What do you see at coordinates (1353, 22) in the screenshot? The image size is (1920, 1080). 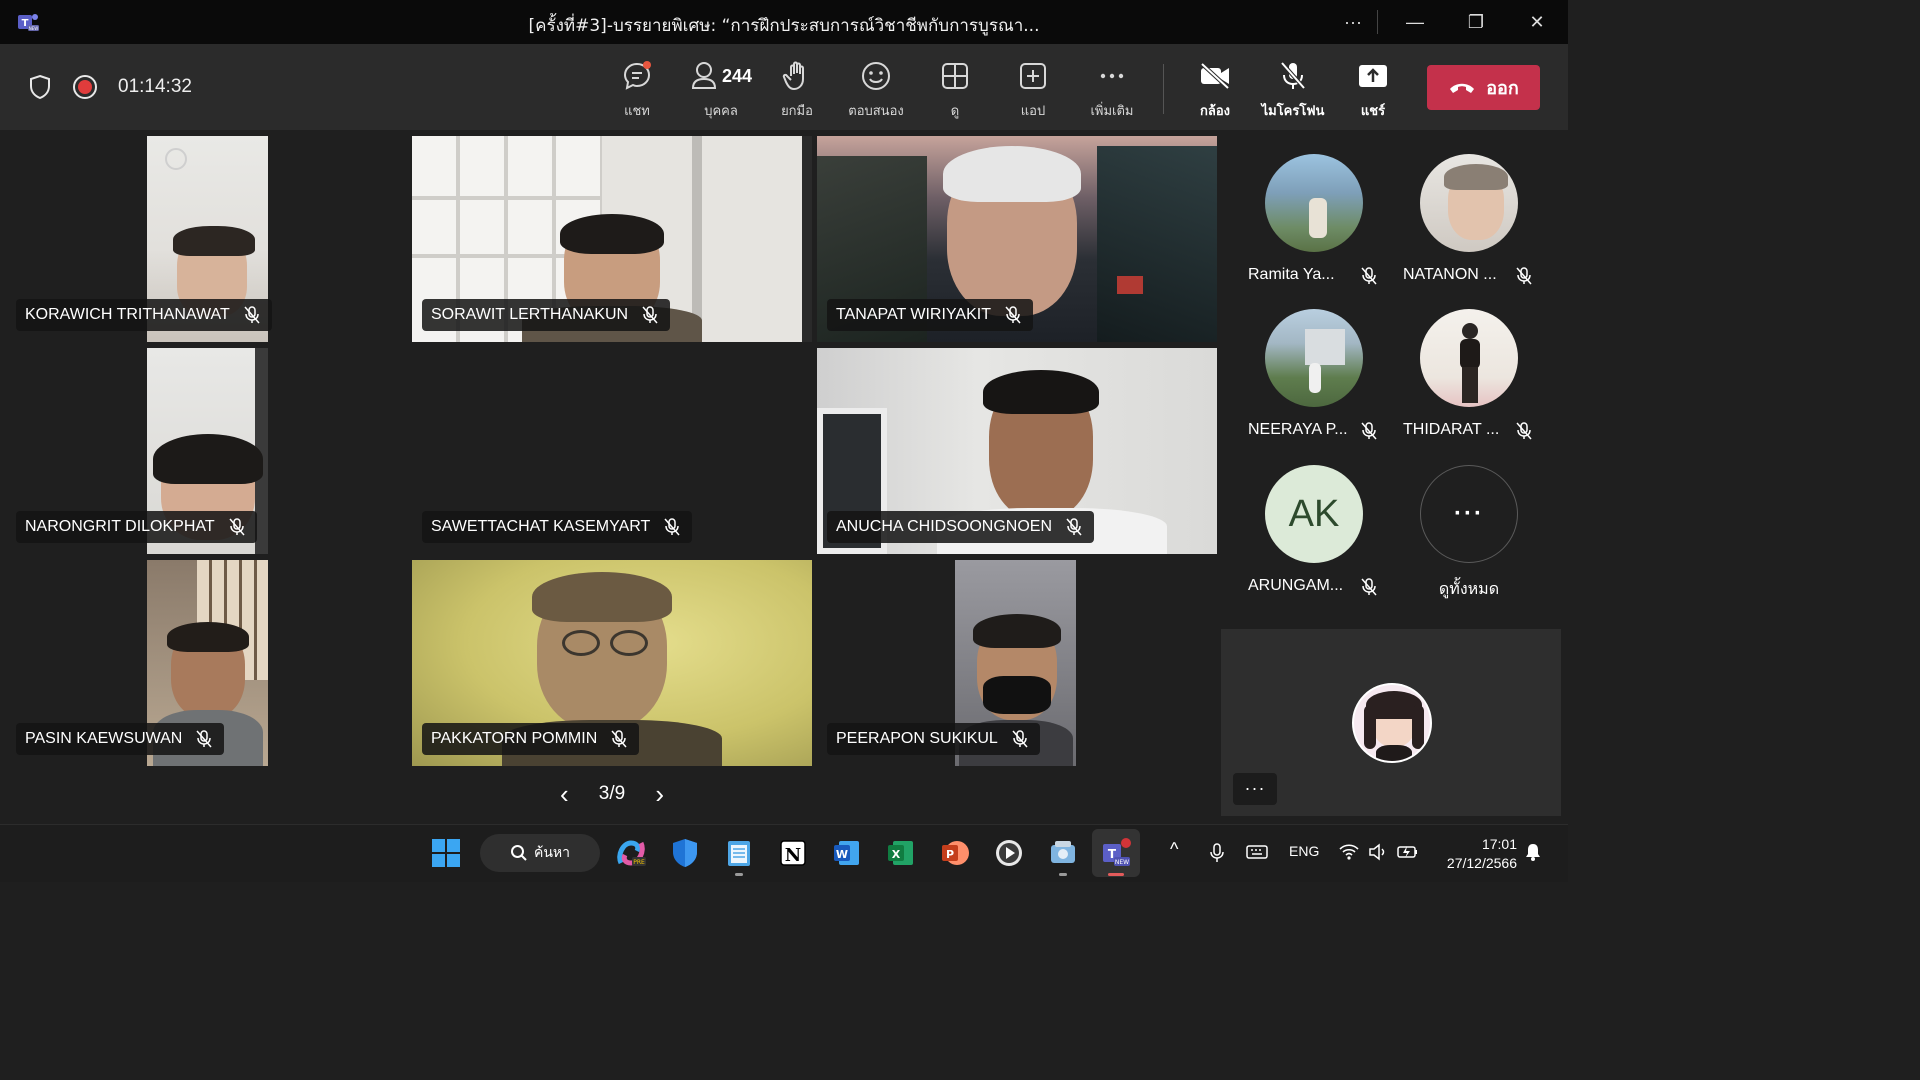 I see `more-options-button: ···` at bounding box center [1353, 22].